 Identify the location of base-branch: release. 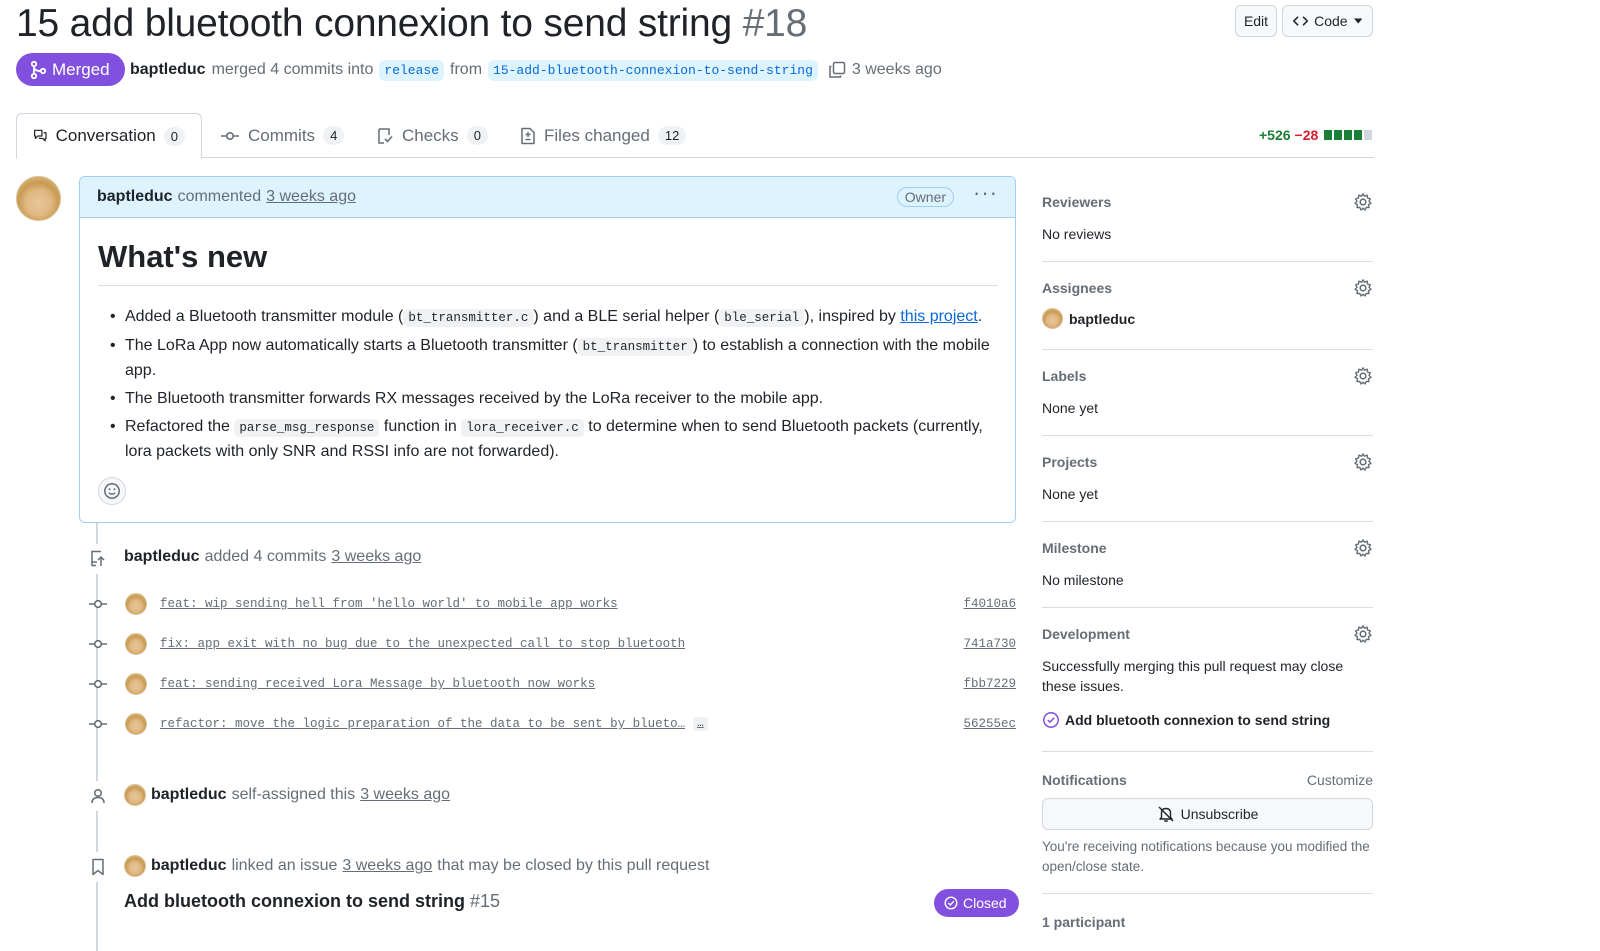
(412, 70).